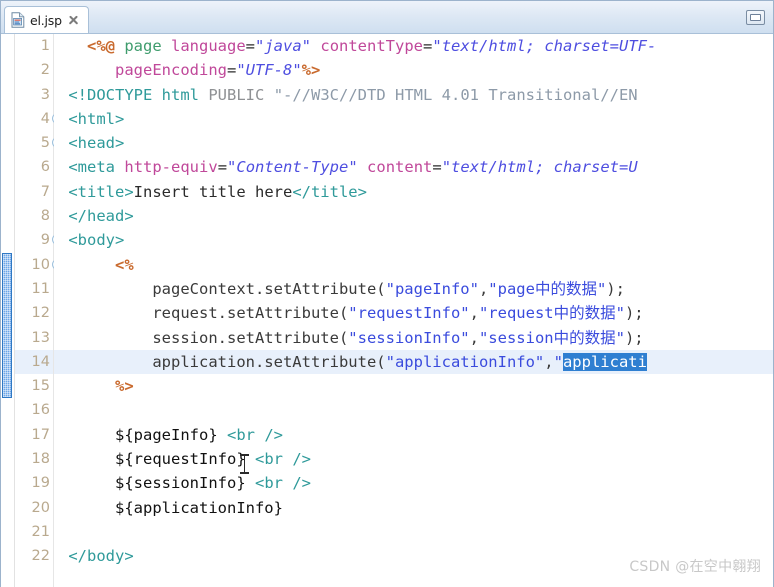 This screenshot has width=774, height=587. What do you see at coordinates (413, 119) in the screenshot?
I see `code-line: <html>` at bounding box center [413, 119].